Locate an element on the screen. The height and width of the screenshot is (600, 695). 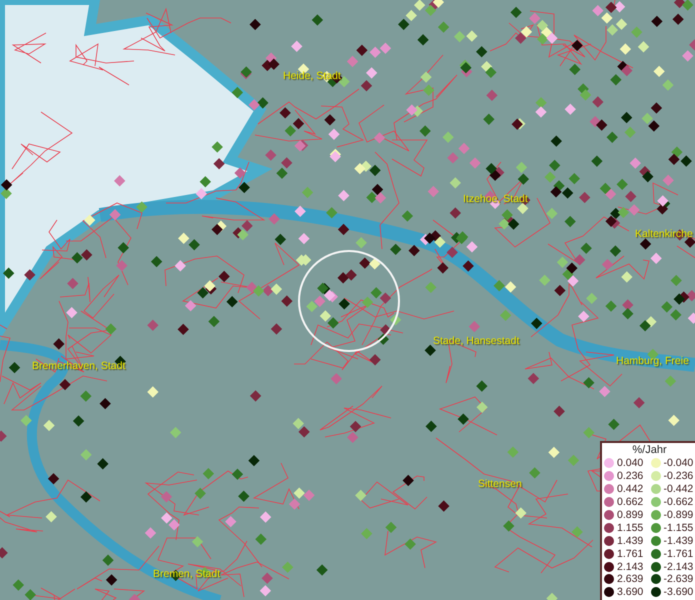
legend-label: -0.662 is located at coordinates (679, 502).